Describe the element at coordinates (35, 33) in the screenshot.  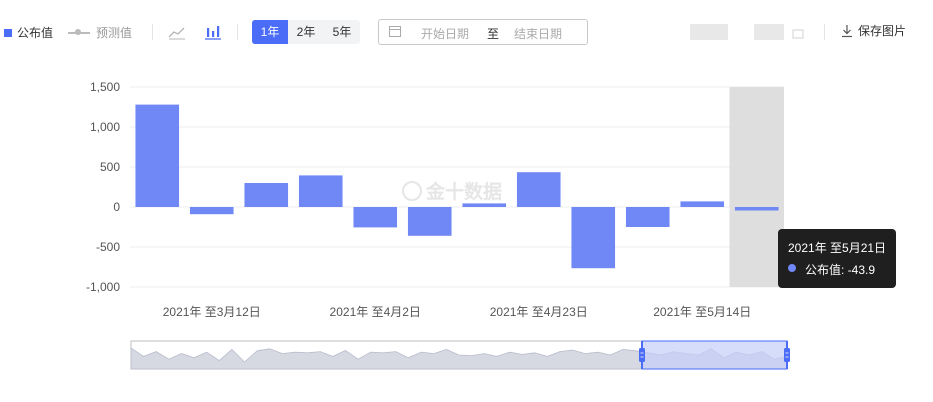
I see `legend-published-label: 公布值` at that location.